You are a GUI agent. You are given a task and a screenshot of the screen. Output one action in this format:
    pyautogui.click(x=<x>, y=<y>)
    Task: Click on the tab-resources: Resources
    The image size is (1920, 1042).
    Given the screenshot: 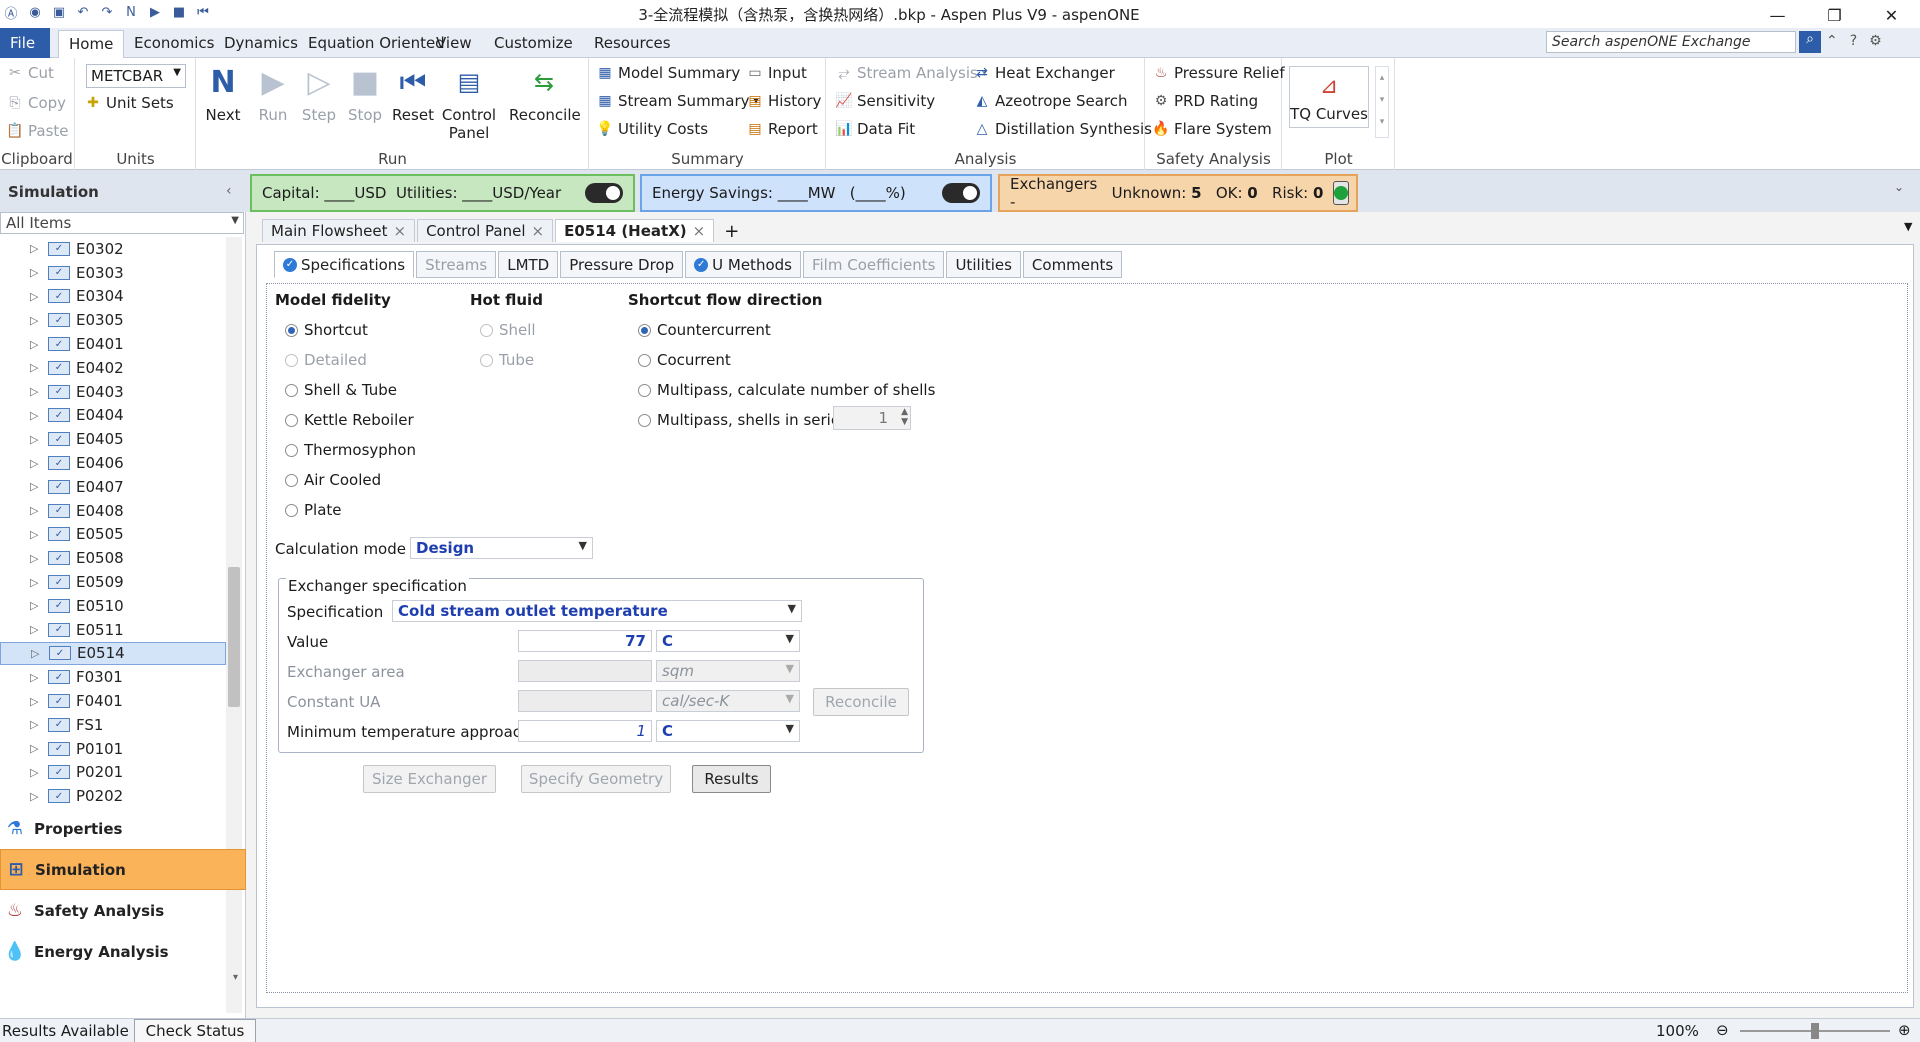 What is the action you would take?
    pyautogui.click(x=632, y=44)
    